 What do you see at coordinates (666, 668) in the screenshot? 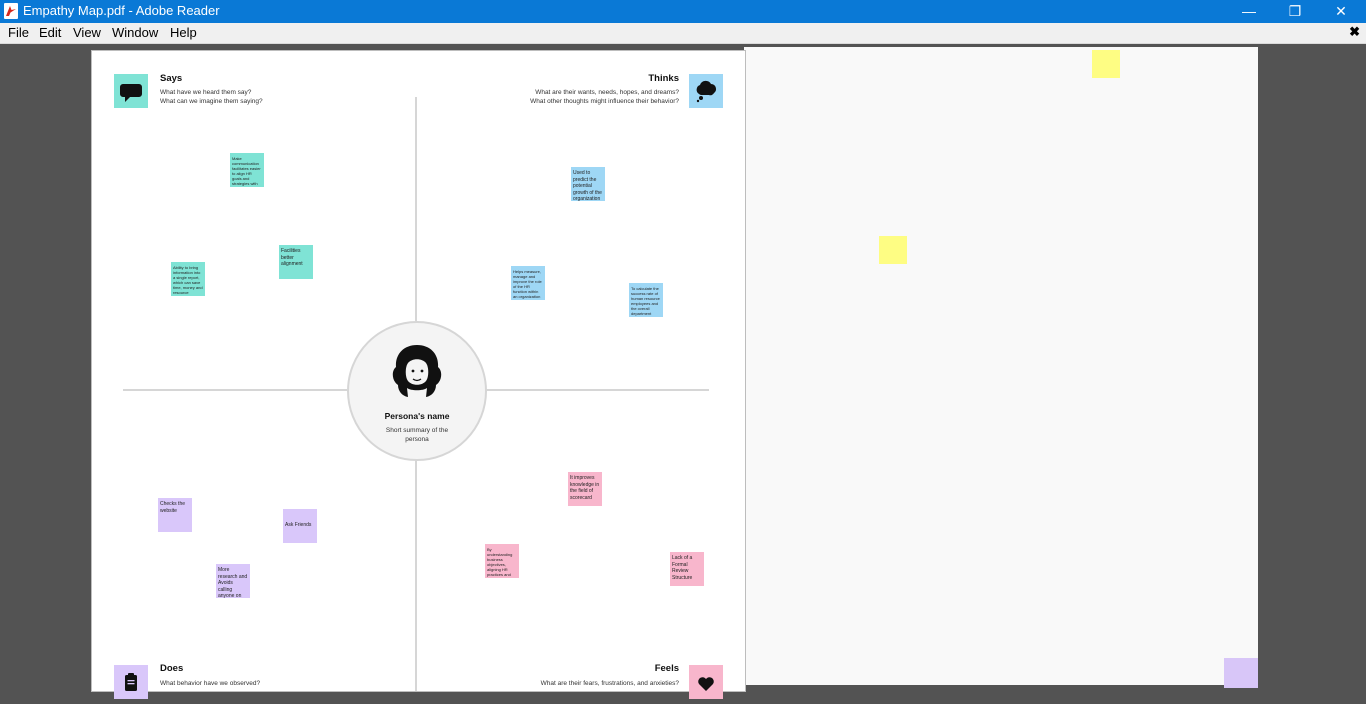
I see `feels-title: Feels` at bounding box center [666, 668].